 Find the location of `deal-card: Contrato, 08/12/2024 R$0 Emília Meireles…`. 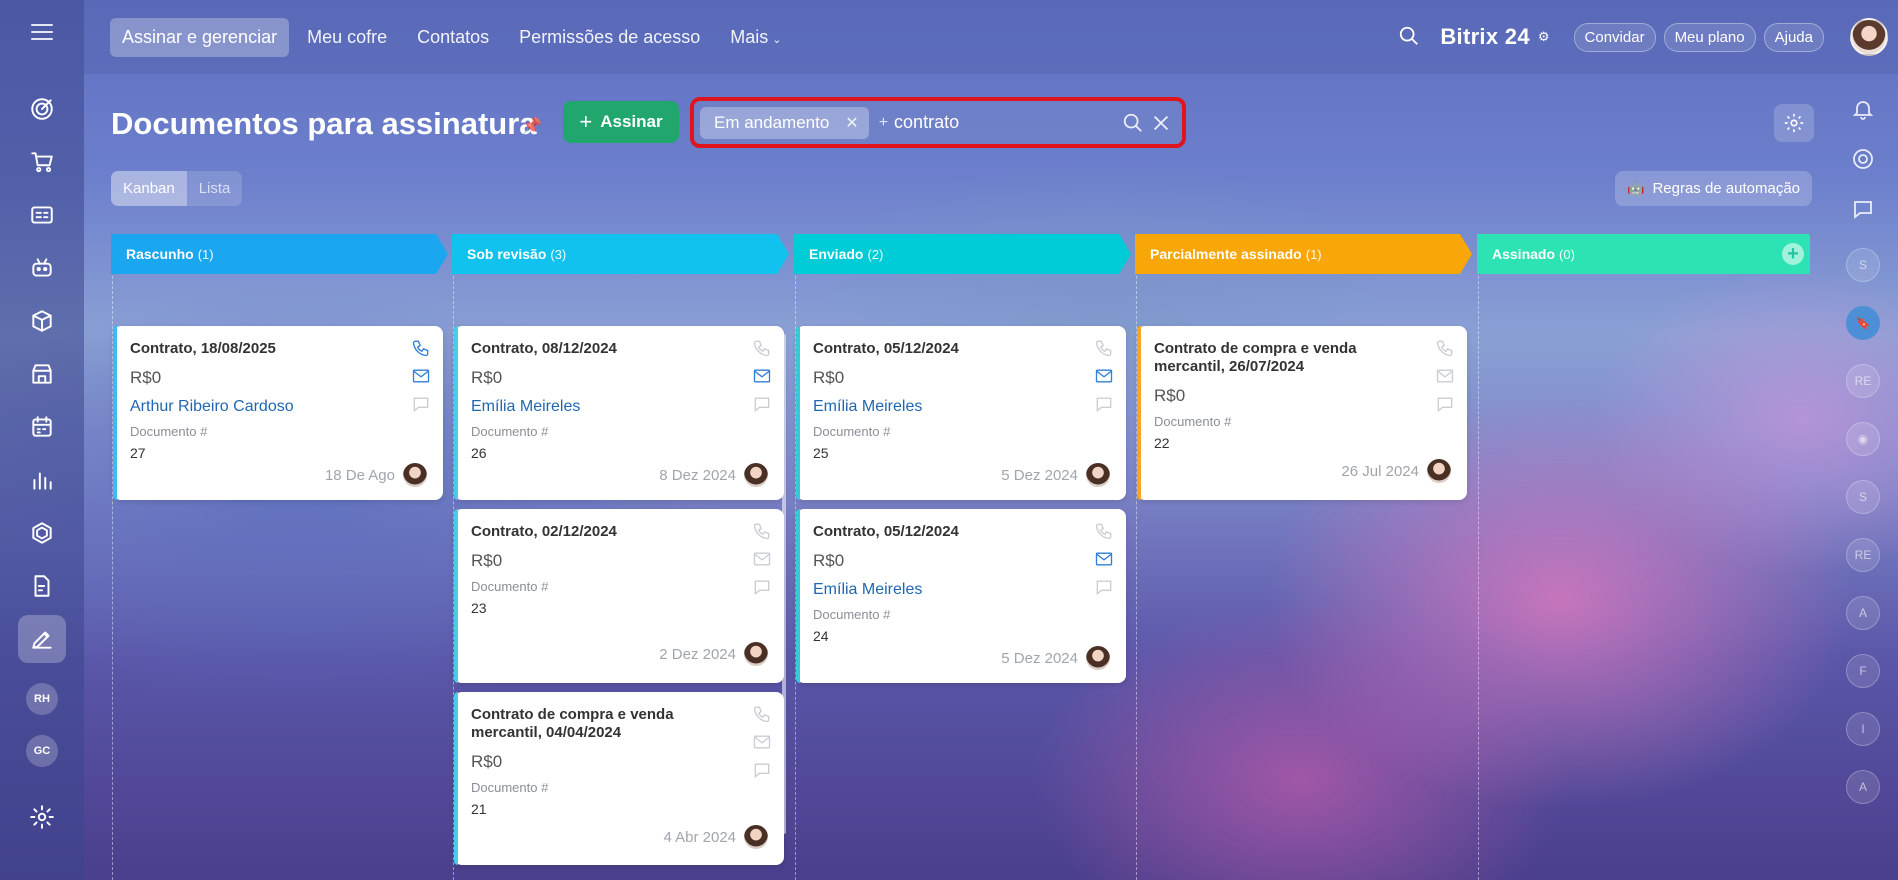

deal-card: Contrato, 08/12/2024 R$0 Emília Meireles… is located at coordinates (619, 413).